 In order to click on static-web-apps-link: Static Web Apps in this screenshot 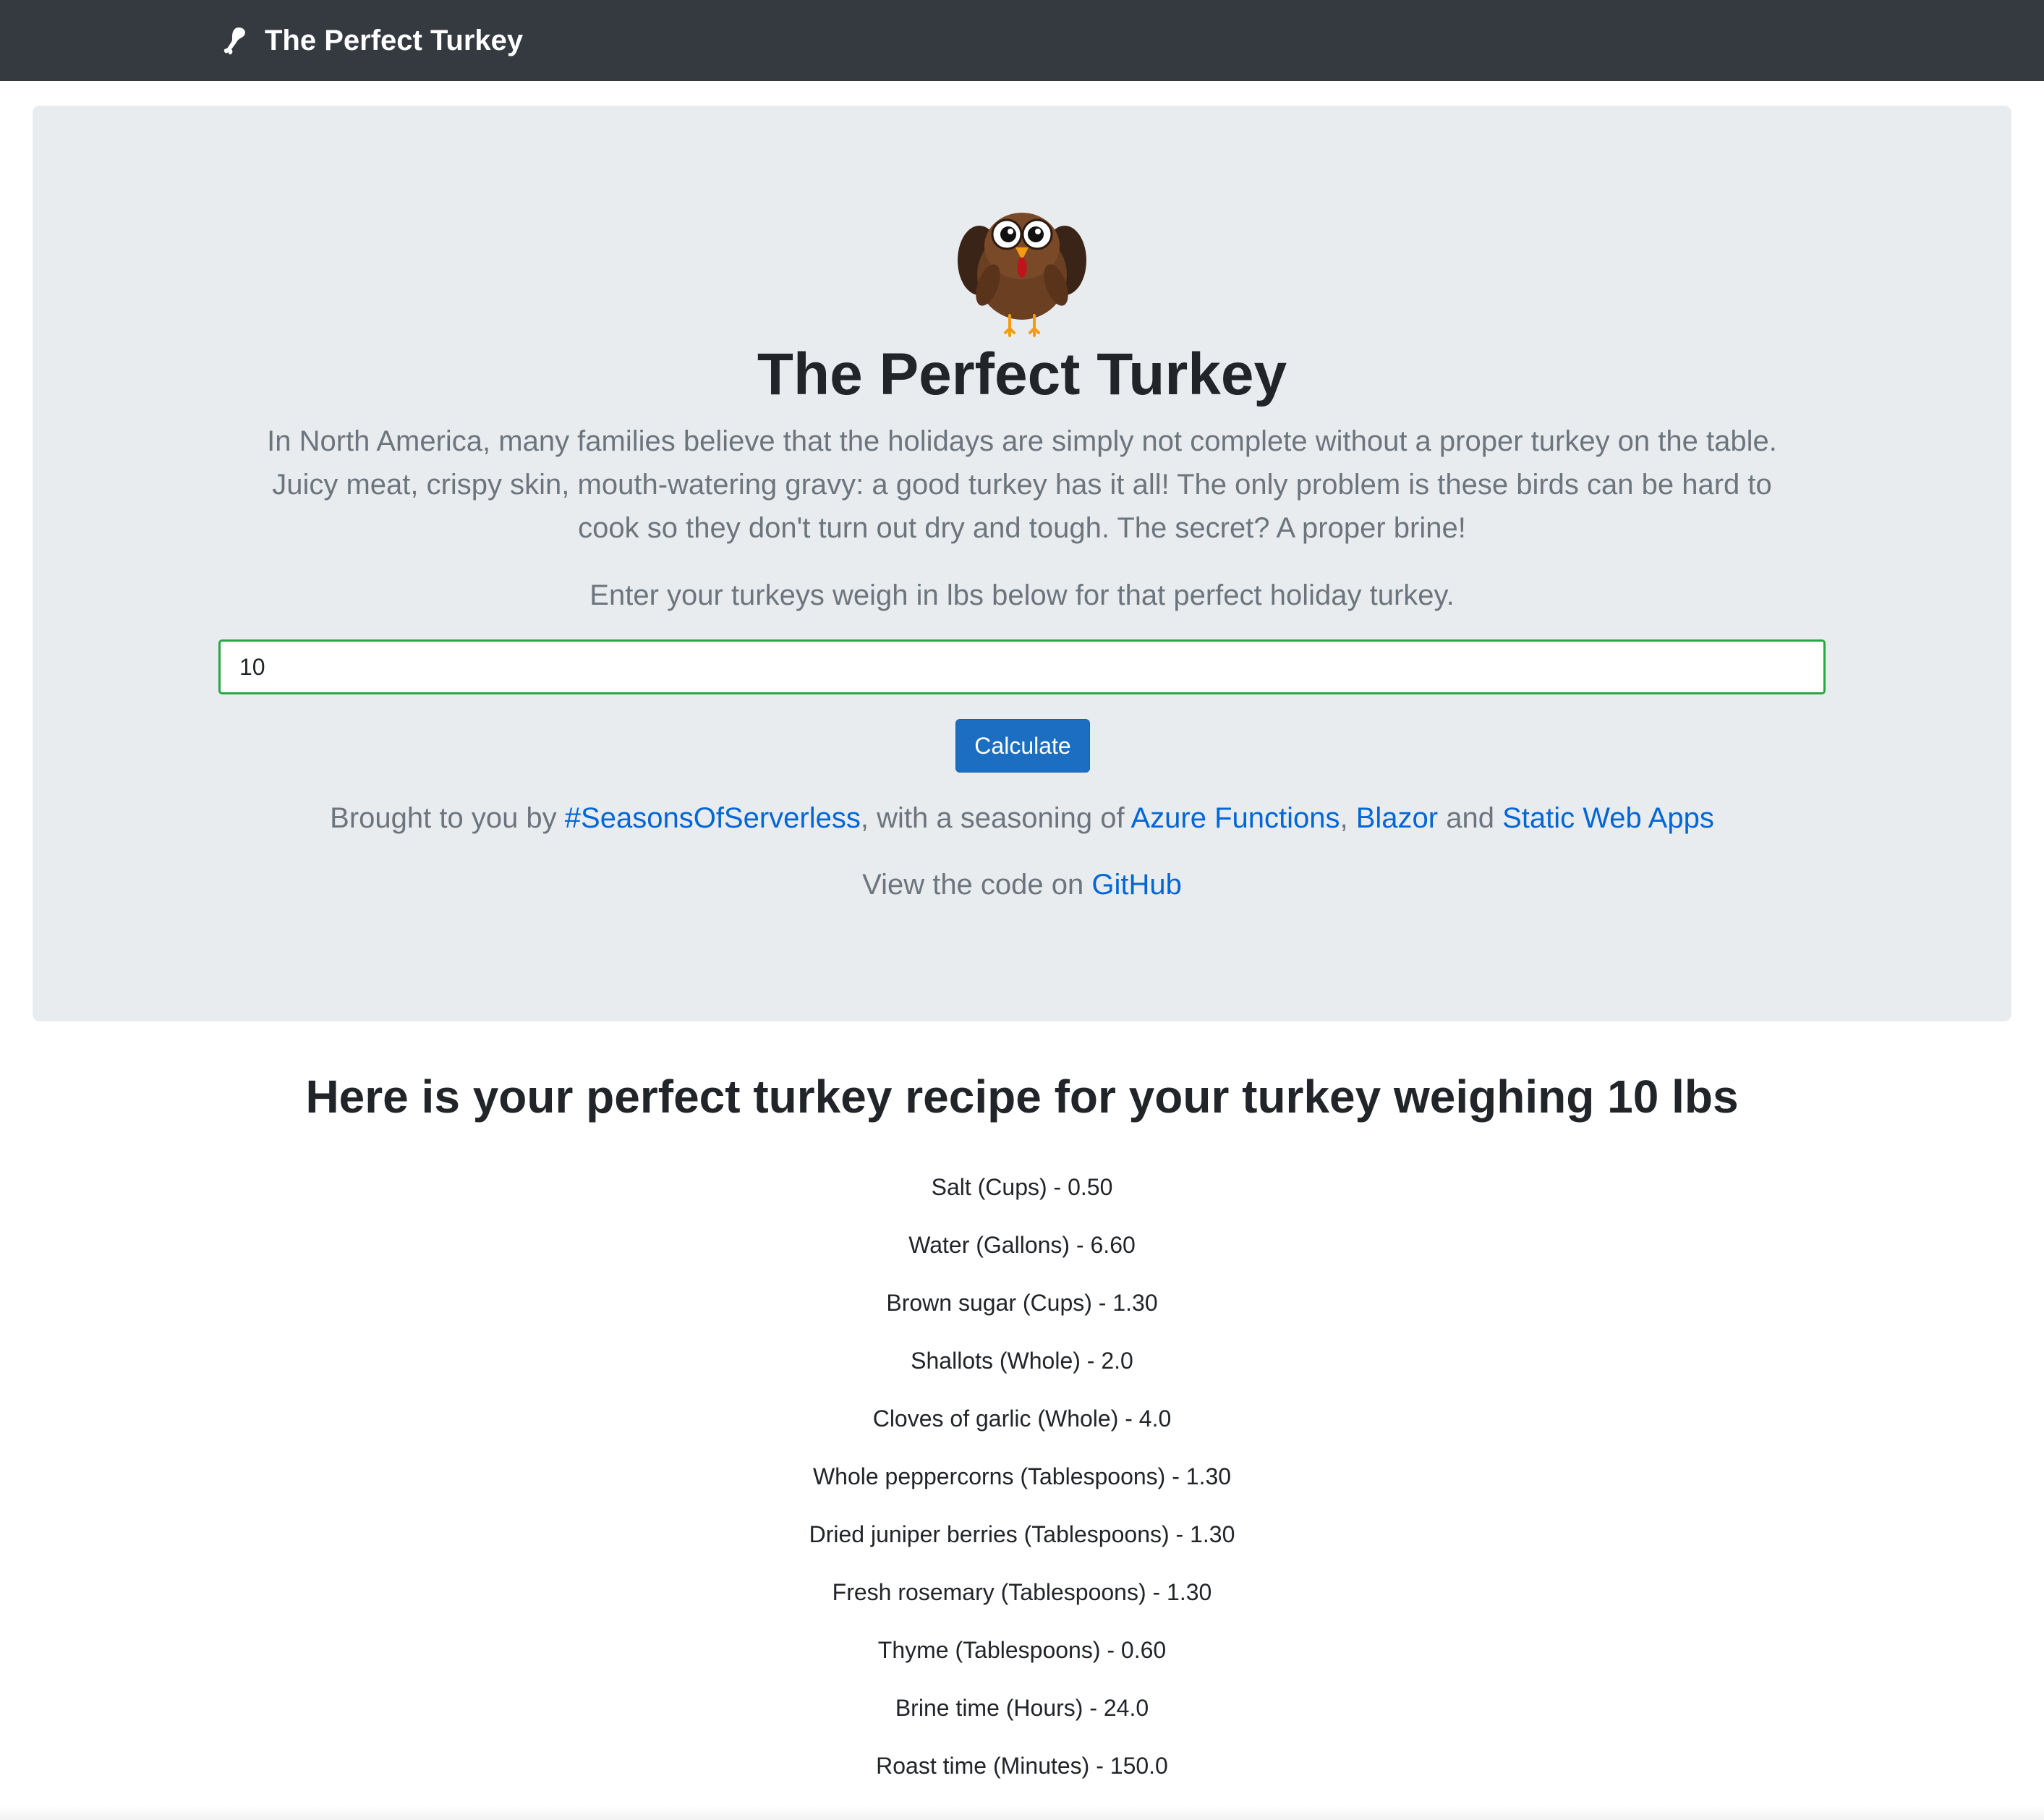, I will do `click(1608, 818)`.